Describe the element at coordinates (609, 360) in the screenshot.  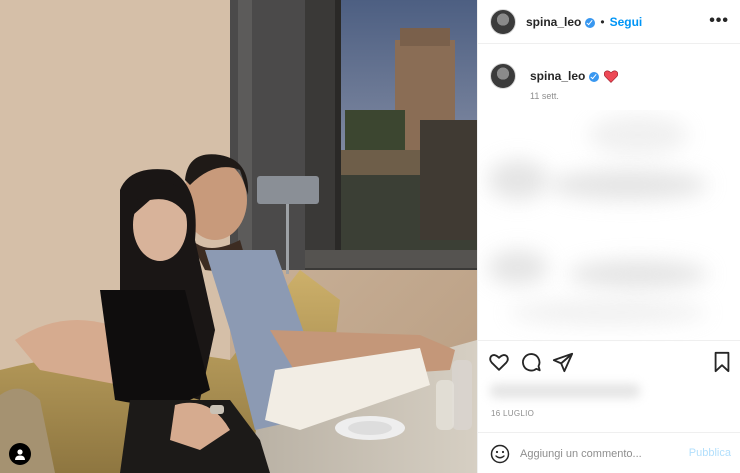
I see `action-bar` at that location.